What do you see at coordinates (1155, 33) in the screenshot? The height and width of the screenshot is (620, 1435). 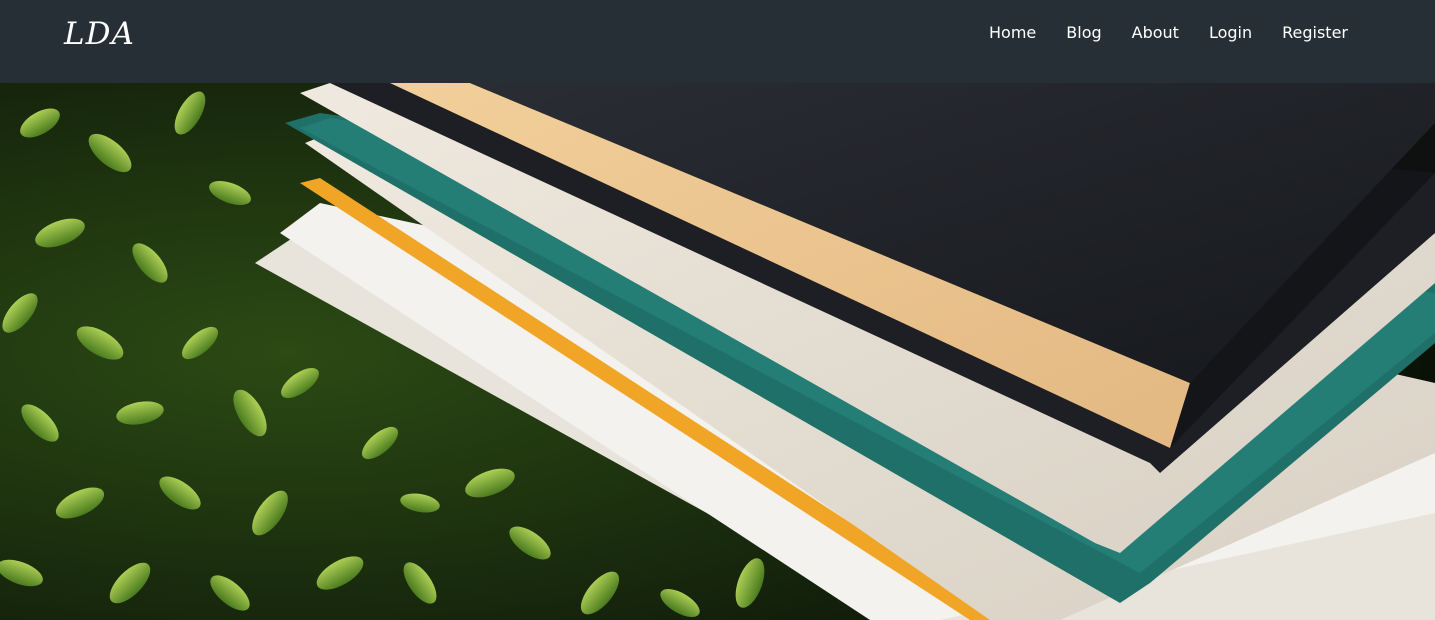 I see `nav-link-about: About` at bounding box center [1155, 33].